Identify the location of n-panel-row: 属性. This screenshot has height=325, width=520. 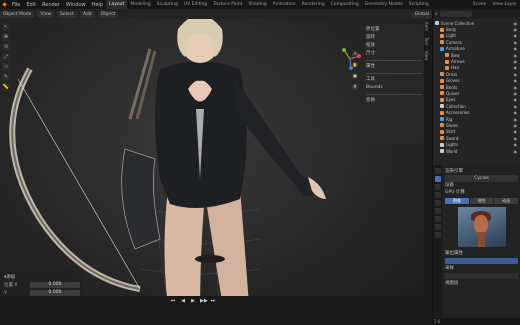
(394, 67).